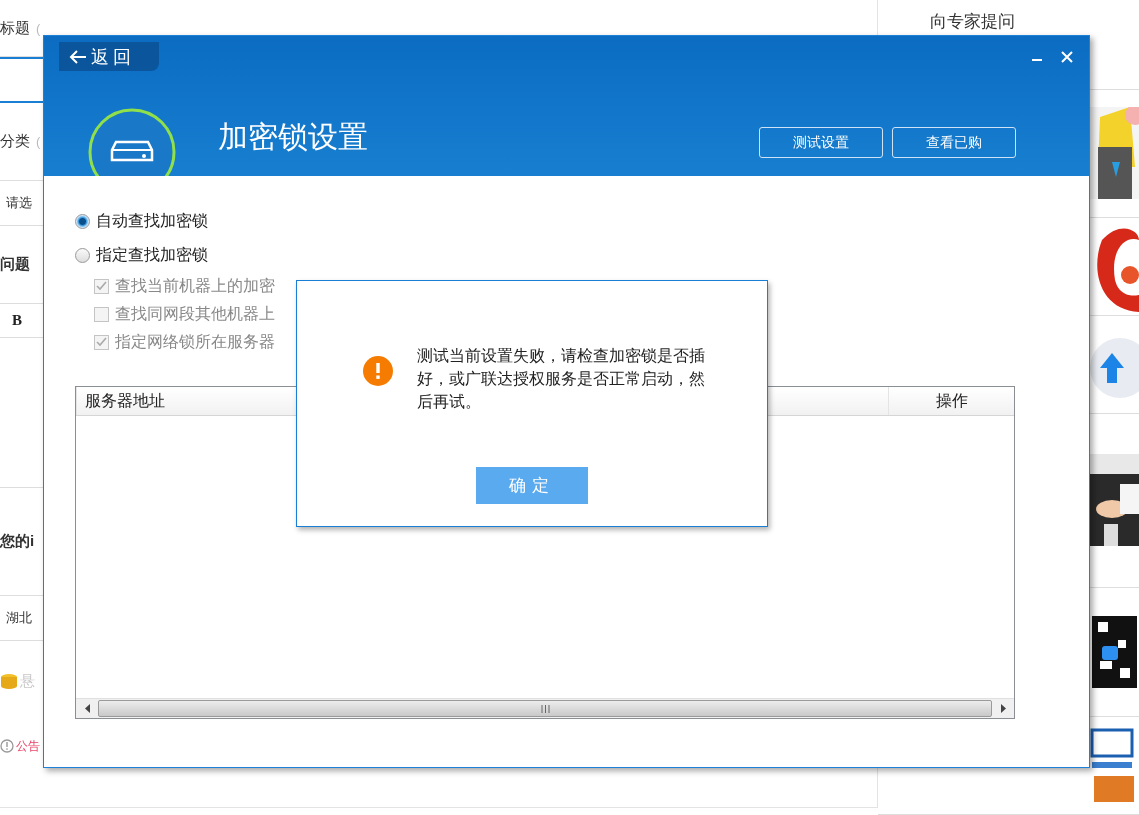 This screenshot has height=815, width=1139. Describe the element at coordinates (821, 142) in the screenshot. I see `header-button: 测试设置` at that location.